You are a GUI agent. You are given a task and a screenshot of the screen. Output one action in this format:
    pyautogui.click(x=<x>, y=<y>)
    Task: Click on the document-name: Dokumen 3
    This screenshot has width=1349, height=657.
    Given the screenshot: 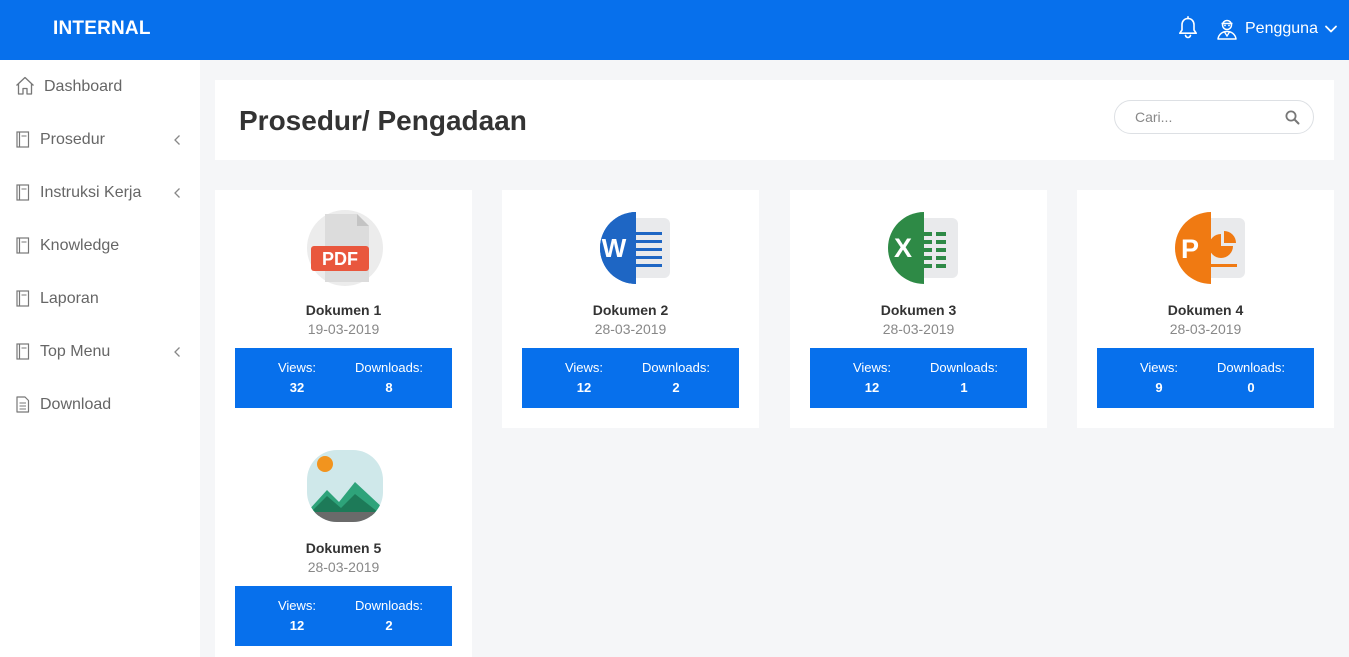 What is the action you would take?
    pyautogui.click(x=918, y=310)
    